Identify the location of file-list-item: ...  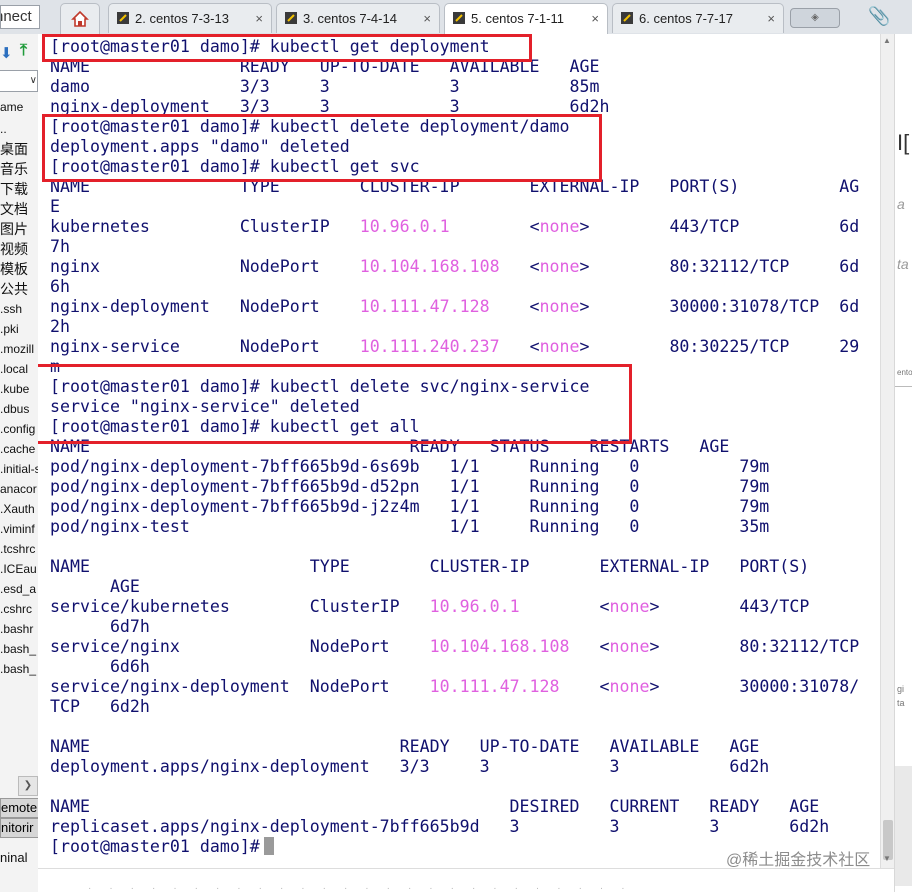
(19, 129).